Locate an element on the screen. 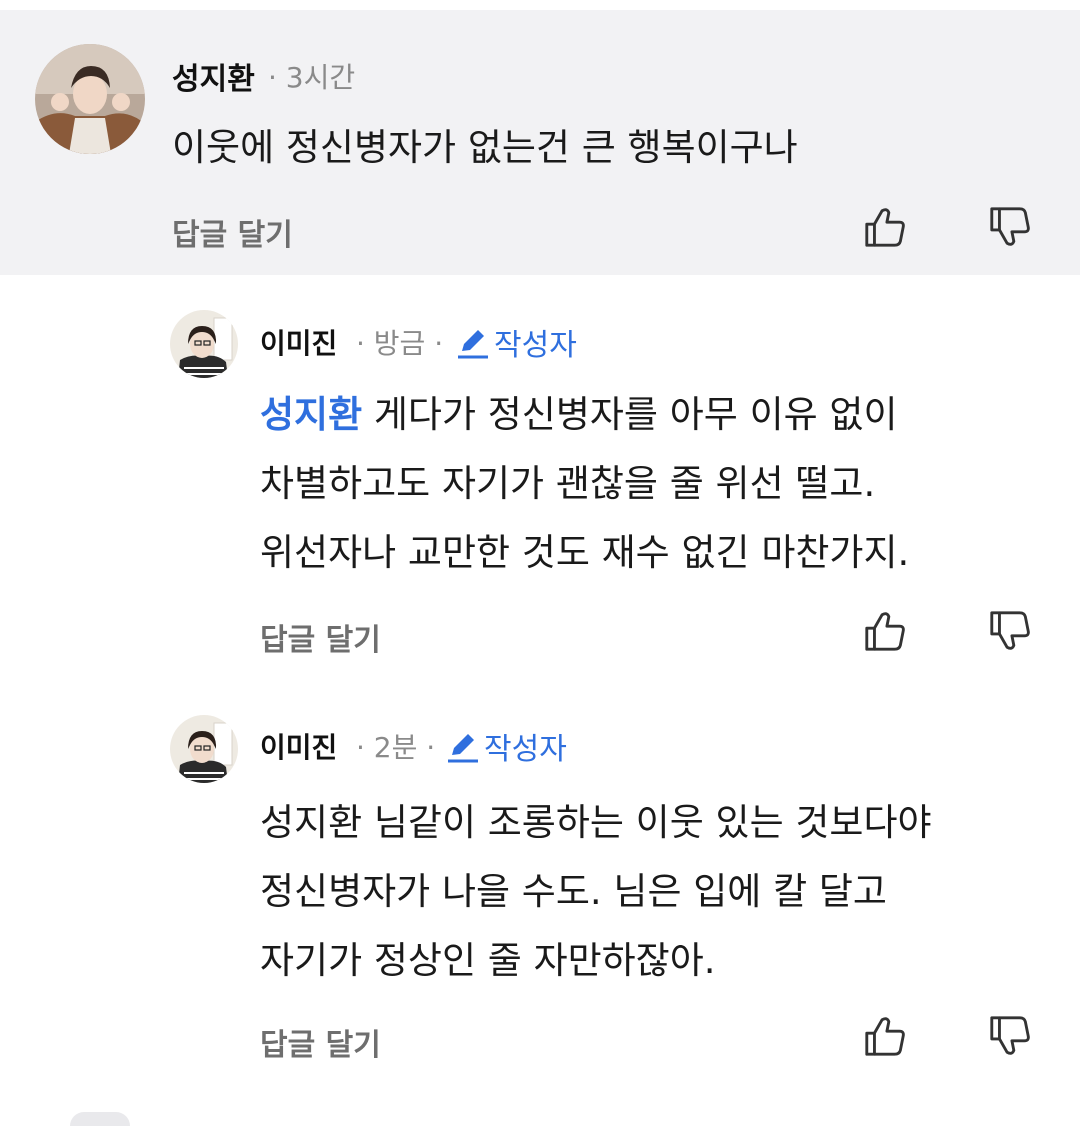  reply-timestamp: · 방금 · is located at coordinates (400, 343).